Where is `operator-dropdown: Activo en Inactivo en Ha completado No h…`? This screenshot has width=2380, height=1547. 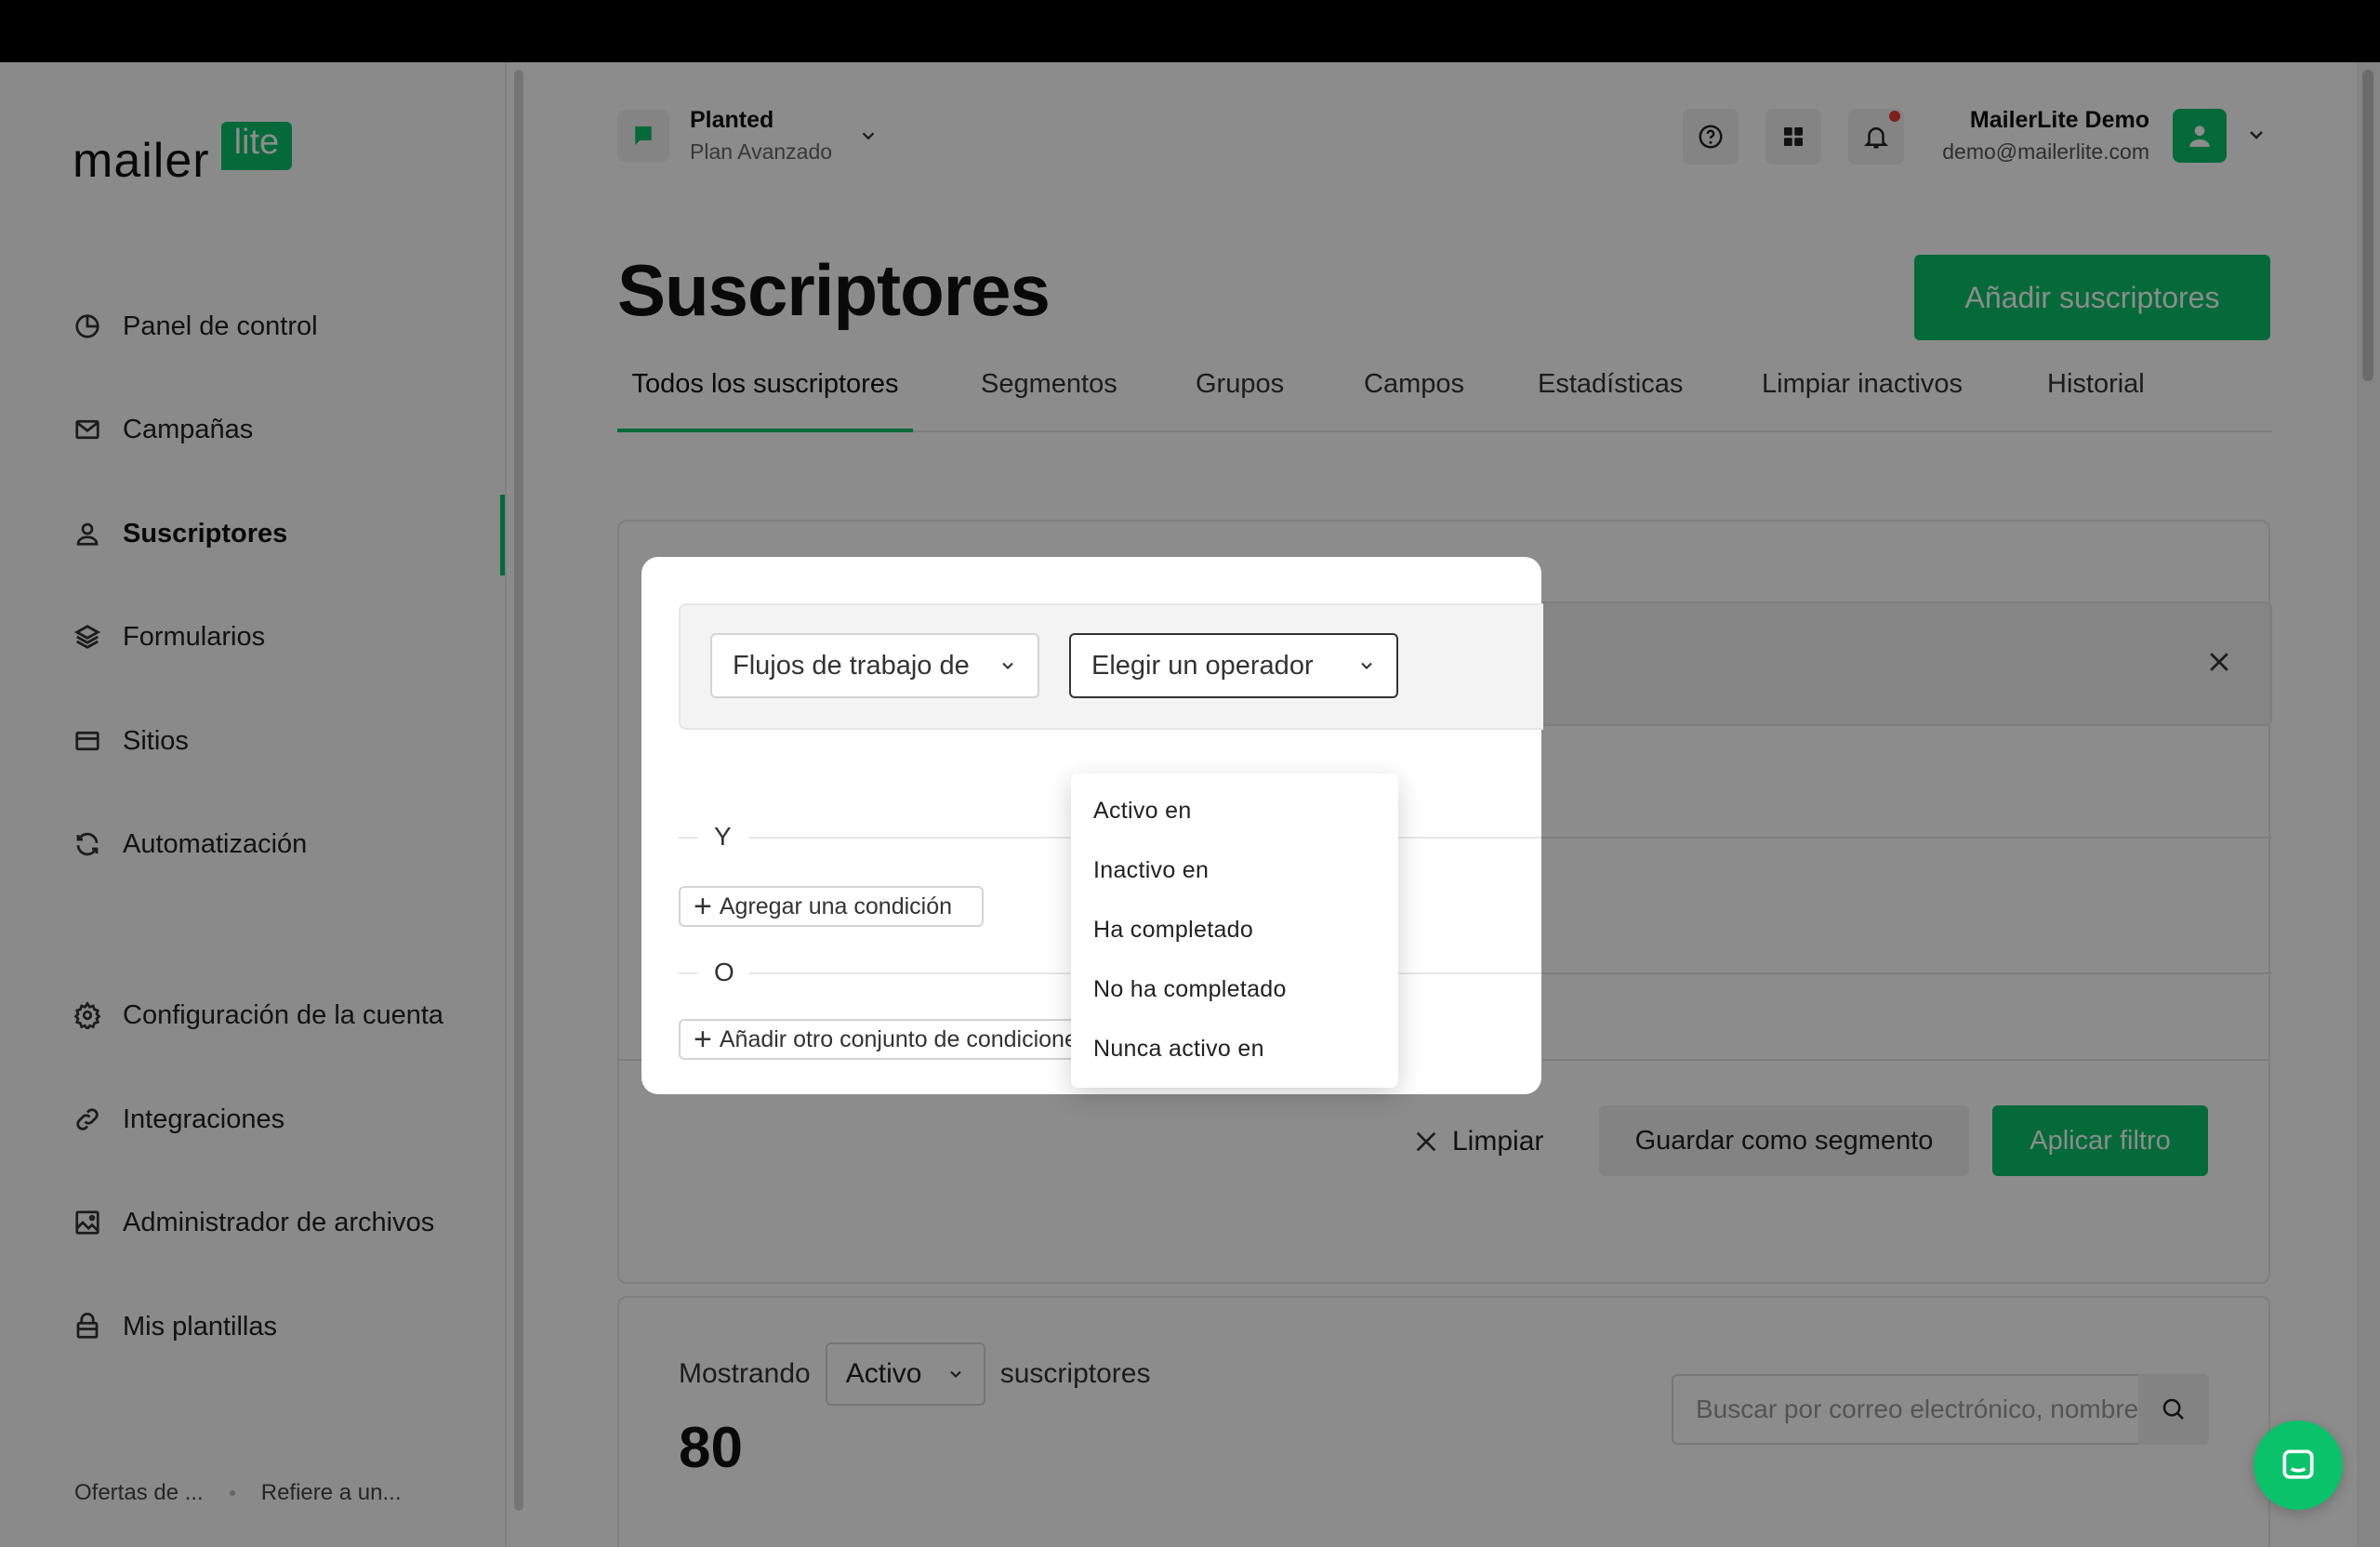
operator-dropdown: Activo en Inactivo en Ha completado No h… is located at coordinates (1234, 931).